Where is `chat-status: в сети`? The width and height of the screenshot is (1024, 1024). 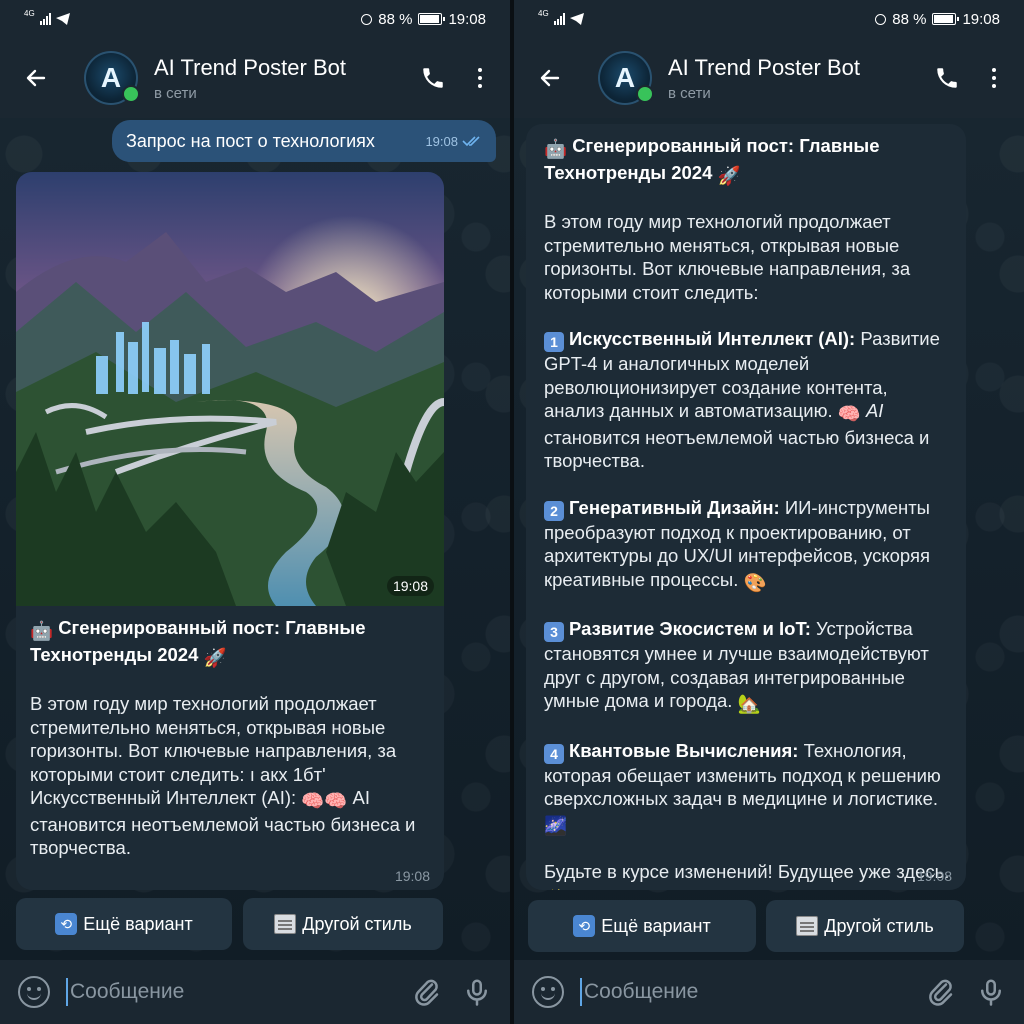 chat-status: в сети is located at coordinates (689, 93).